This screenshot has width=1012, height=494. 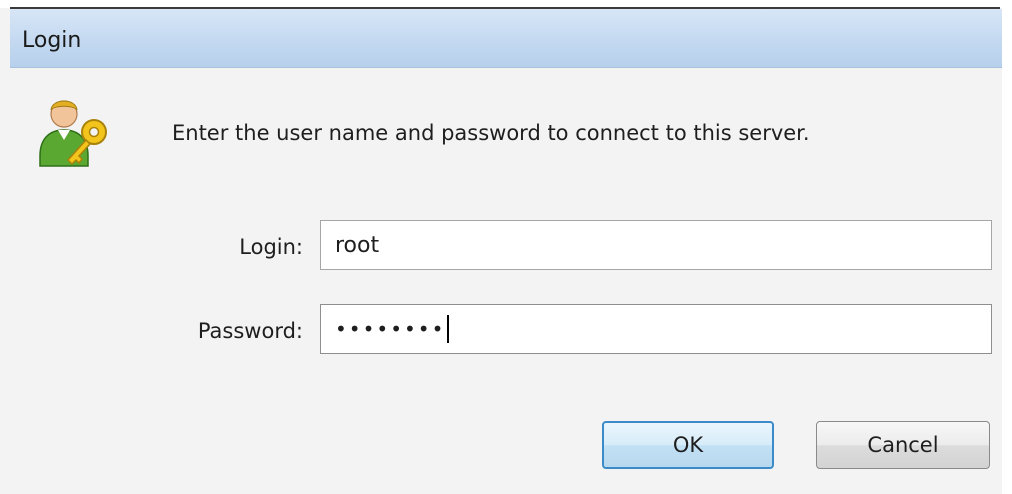 What do you see at coordinates (271, 247) in the screenshot?
I see `login-label: Login:` at bounding box center [271, 247].